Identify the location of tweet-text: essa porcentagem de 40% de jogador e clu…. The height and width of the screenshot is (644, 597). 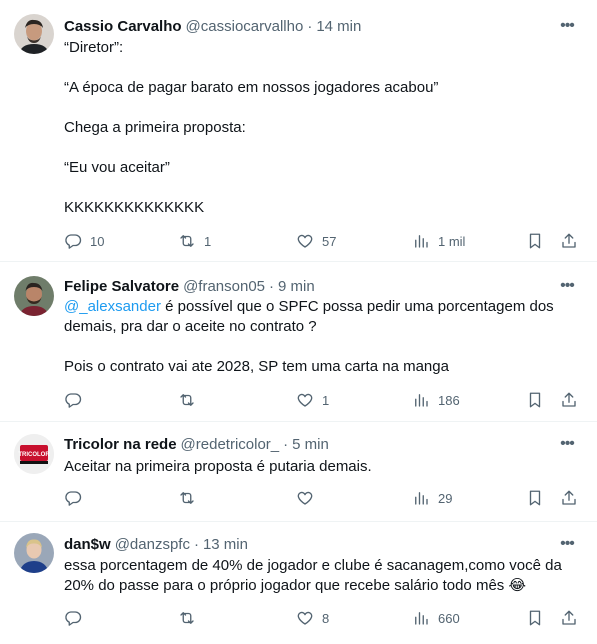
(320, 576).